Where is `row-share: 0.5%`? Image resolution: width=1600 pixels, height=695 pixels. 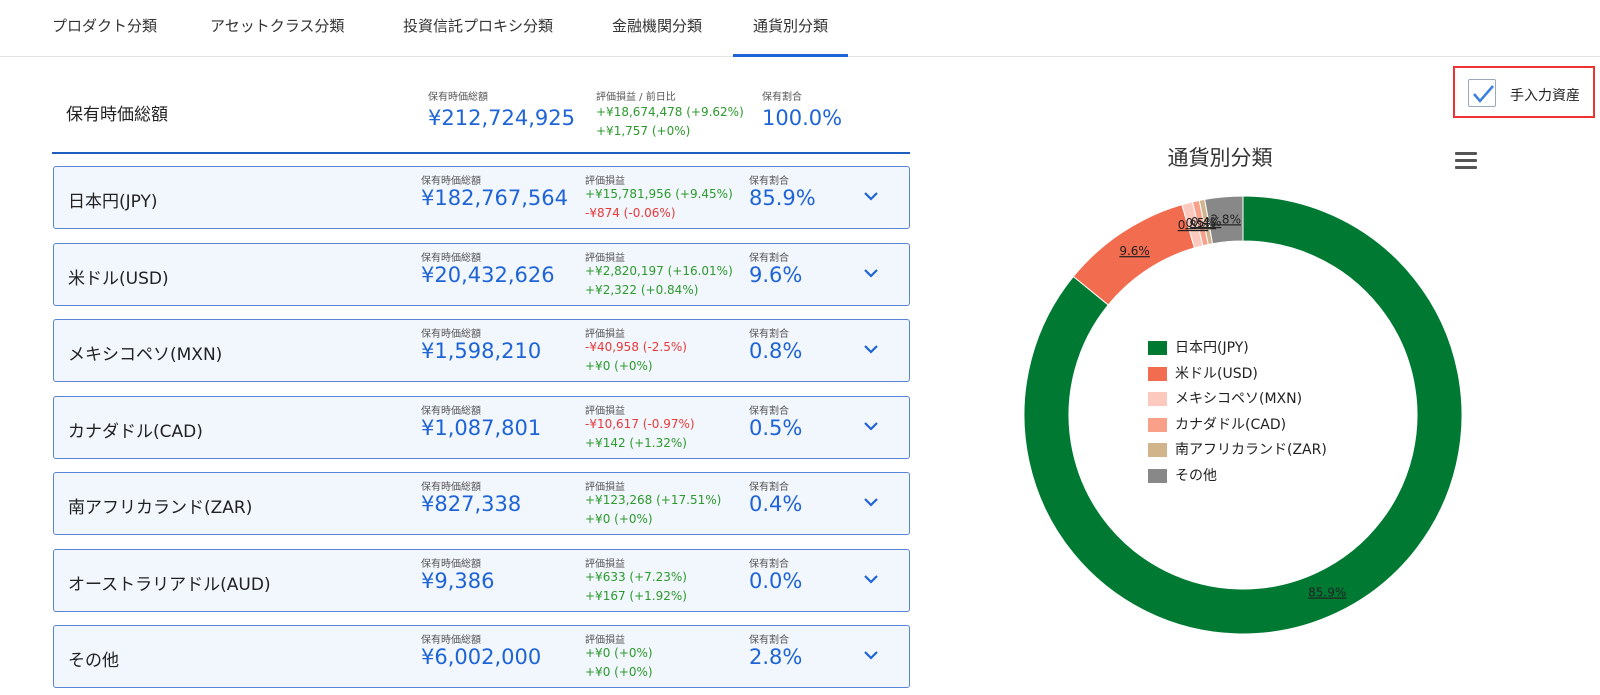
row-share: 0.5% is located at coordinates (776, 427).